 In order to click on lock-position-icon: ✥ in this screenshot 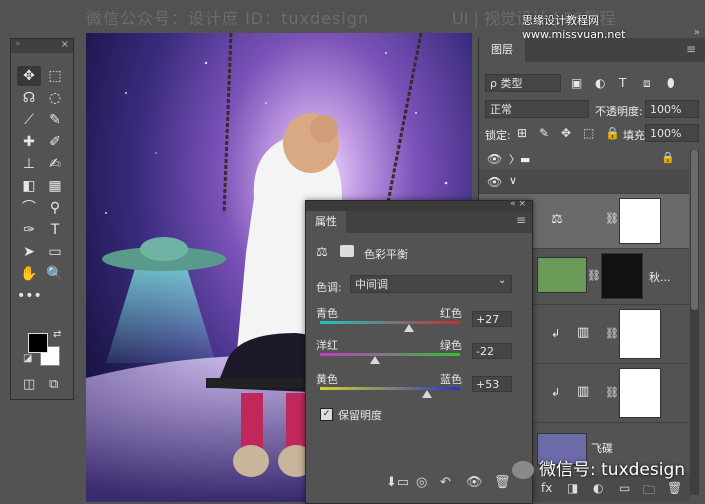, I will do `click(566, 133)`.